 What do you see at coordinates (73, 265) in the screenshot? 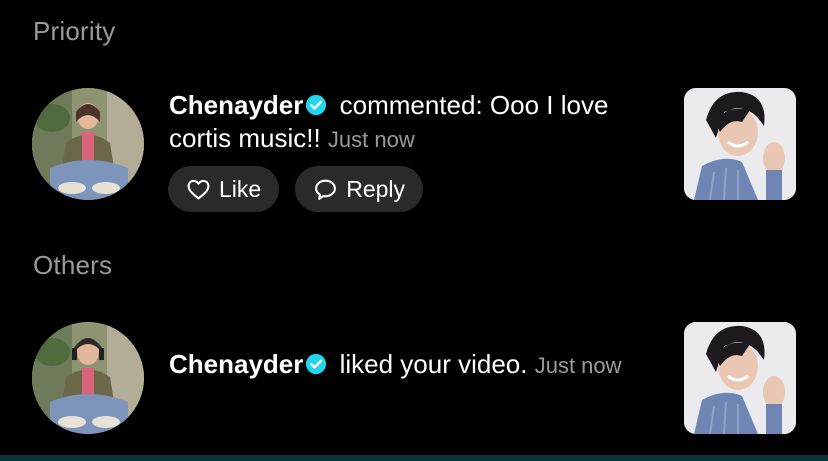
I see `section-title-others: Others` at bounding box center [73, 265].